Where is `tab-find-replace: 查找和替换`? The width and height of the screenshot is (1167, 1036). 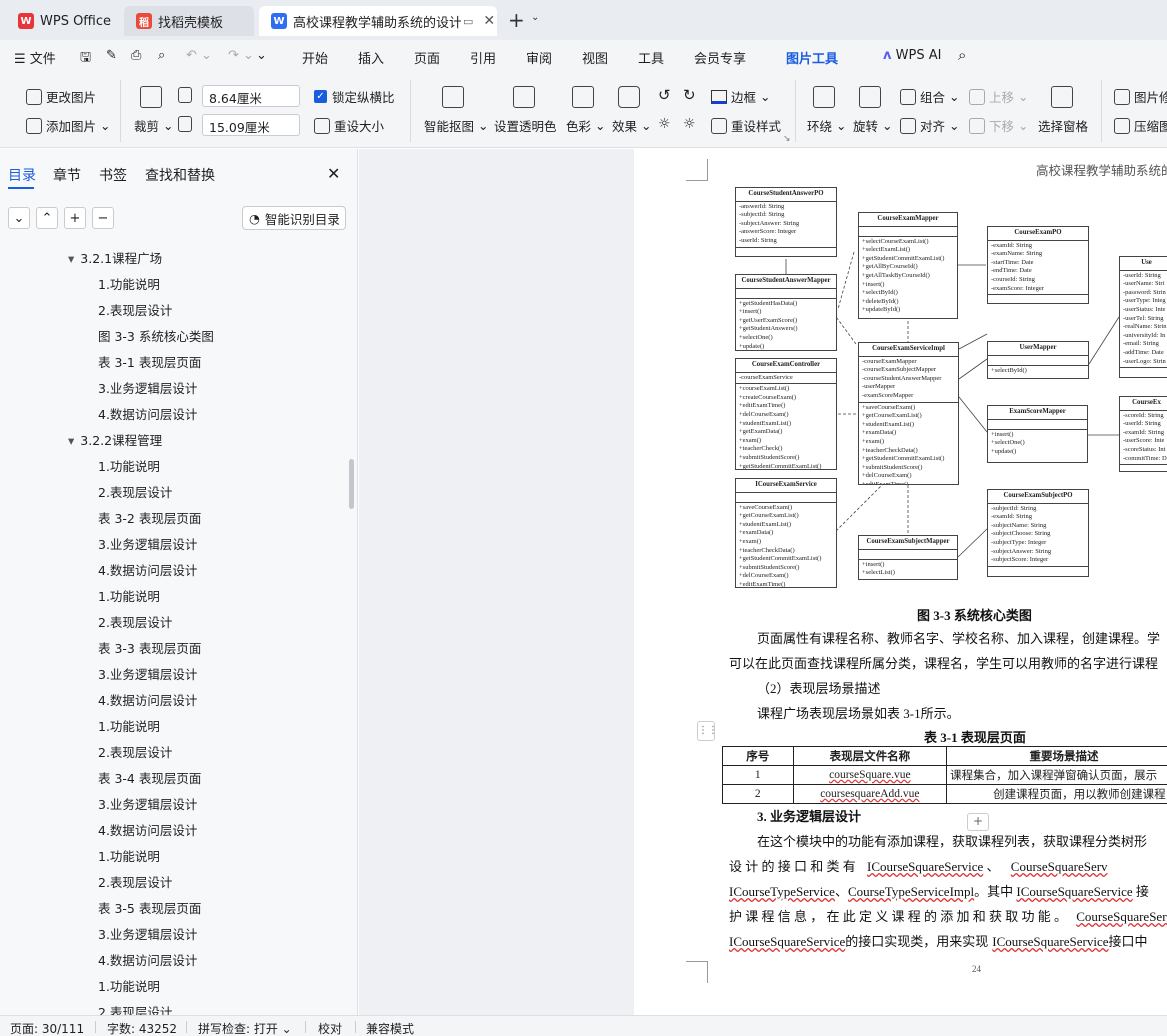
tab-find-replace: 查找和替换 is located at coordinates (180, 175).